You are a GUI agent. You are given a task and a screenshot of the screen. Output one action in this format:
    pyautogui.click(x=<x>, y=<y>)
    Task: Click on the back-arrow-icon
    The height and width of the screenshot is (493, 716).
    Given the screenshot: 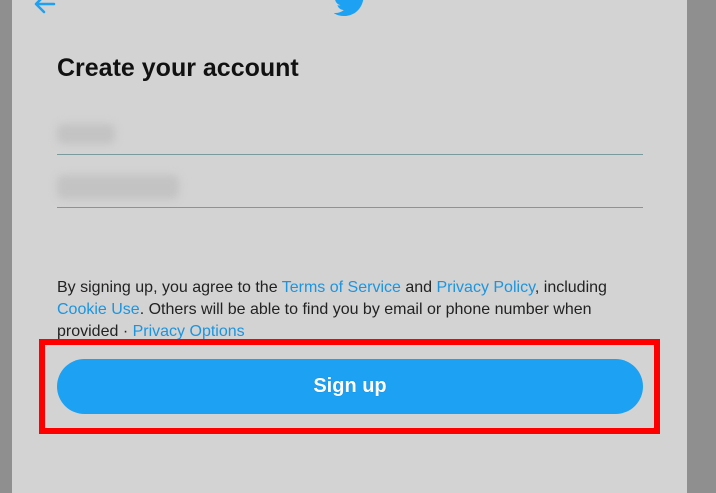 What is the action you would take?
    pyautogui.click(x=45, y=8)
    